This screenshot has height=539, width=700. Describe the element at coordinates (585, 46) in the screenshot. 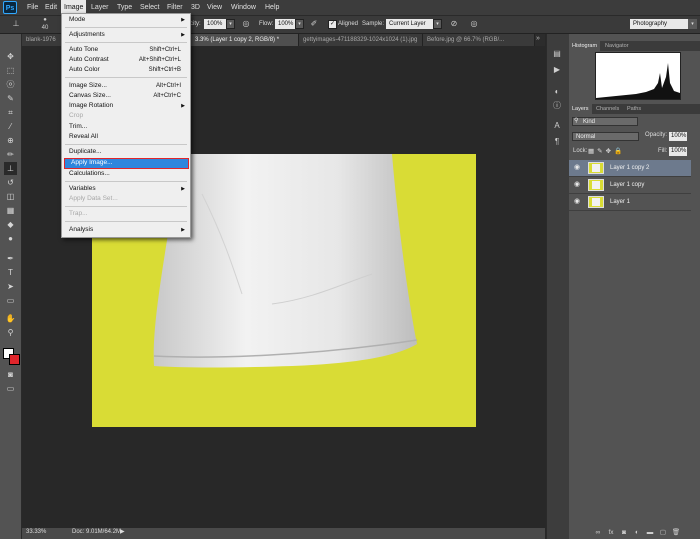

I see `tab-histogram: Histogram` at that location.